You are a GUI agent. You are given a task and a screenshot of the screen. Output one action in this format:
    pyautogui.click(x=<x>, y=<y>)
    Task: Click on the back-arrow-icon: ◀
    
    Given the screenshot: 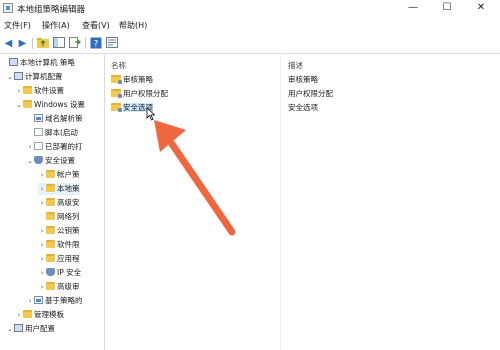 What is the action you would take?
    pyautogui.click(x=8, y=43)
    